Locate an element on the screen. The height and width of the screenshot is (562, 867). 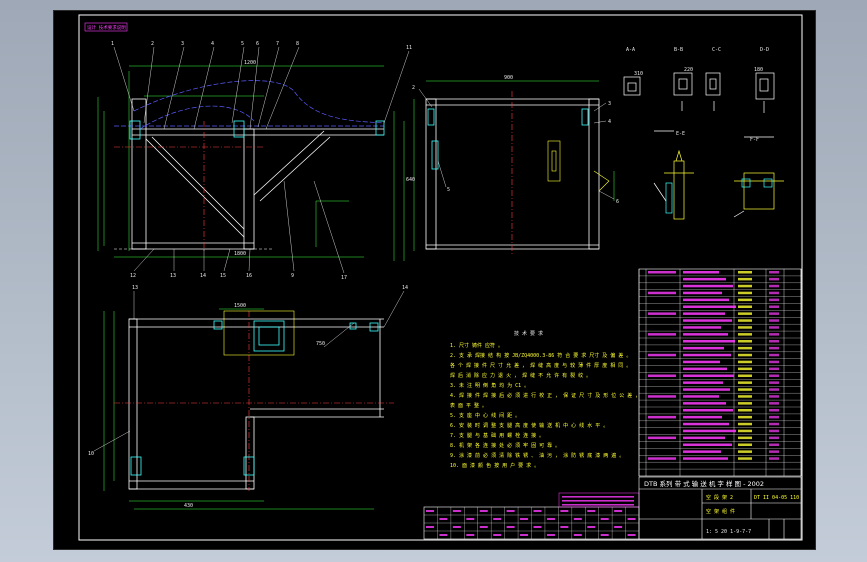
svg-text: 7. 支 腿 与 基 础 用 螺 栓 连 接 。 is located at coordinates (497, 435).